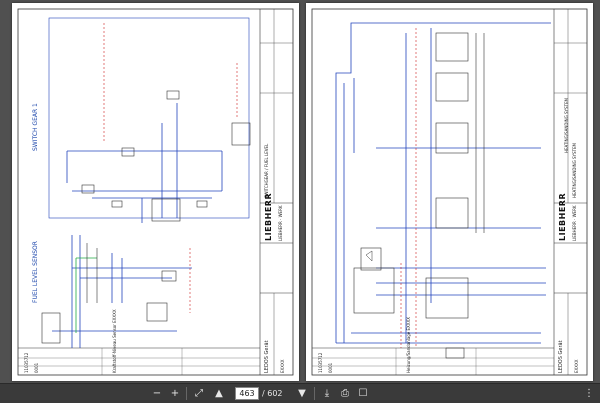 The image size is (600, 403). Describe the element at coordinates (114, 341) in the screenshot. I see `project-name: Kraftstoff-Niveau Sensor EXXXX` at that location.